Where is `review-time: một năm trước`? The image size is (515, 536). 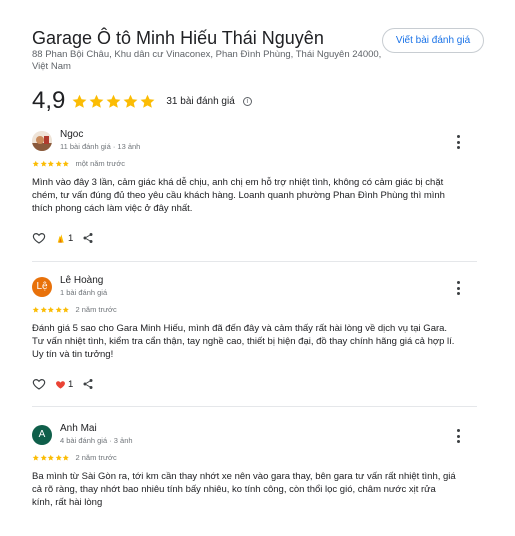 review-time: một năm trước is located at coordinates (100, 163).